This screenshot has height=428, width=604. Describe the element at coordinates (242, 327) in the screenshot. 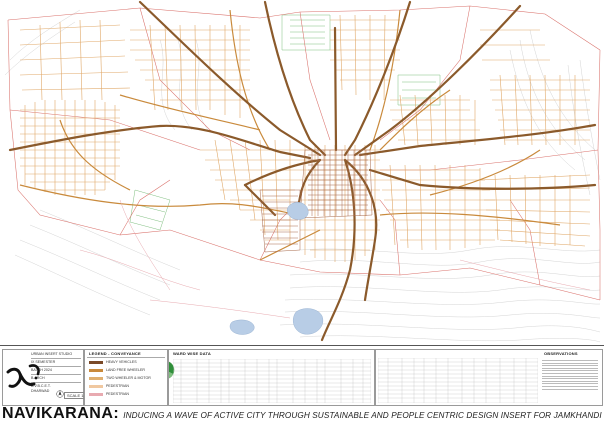

I see `pond-southwest` at that location.